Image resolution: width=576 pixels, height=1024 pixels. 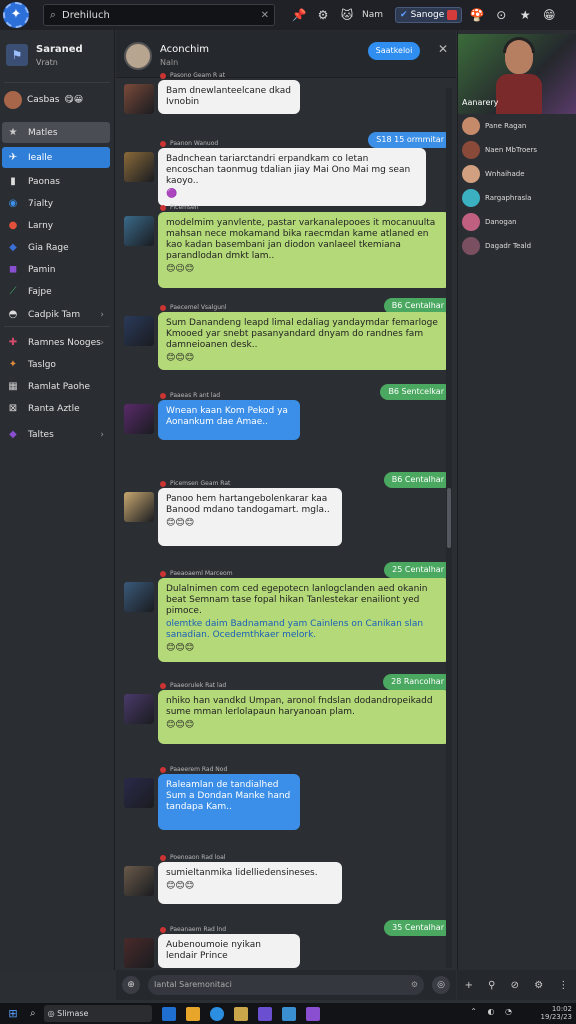 What do you see at coordinates (193, 307) in the screenshot?
I see `message-meta: Paecemel Vsalgunl` at bounding box center [193, 307].